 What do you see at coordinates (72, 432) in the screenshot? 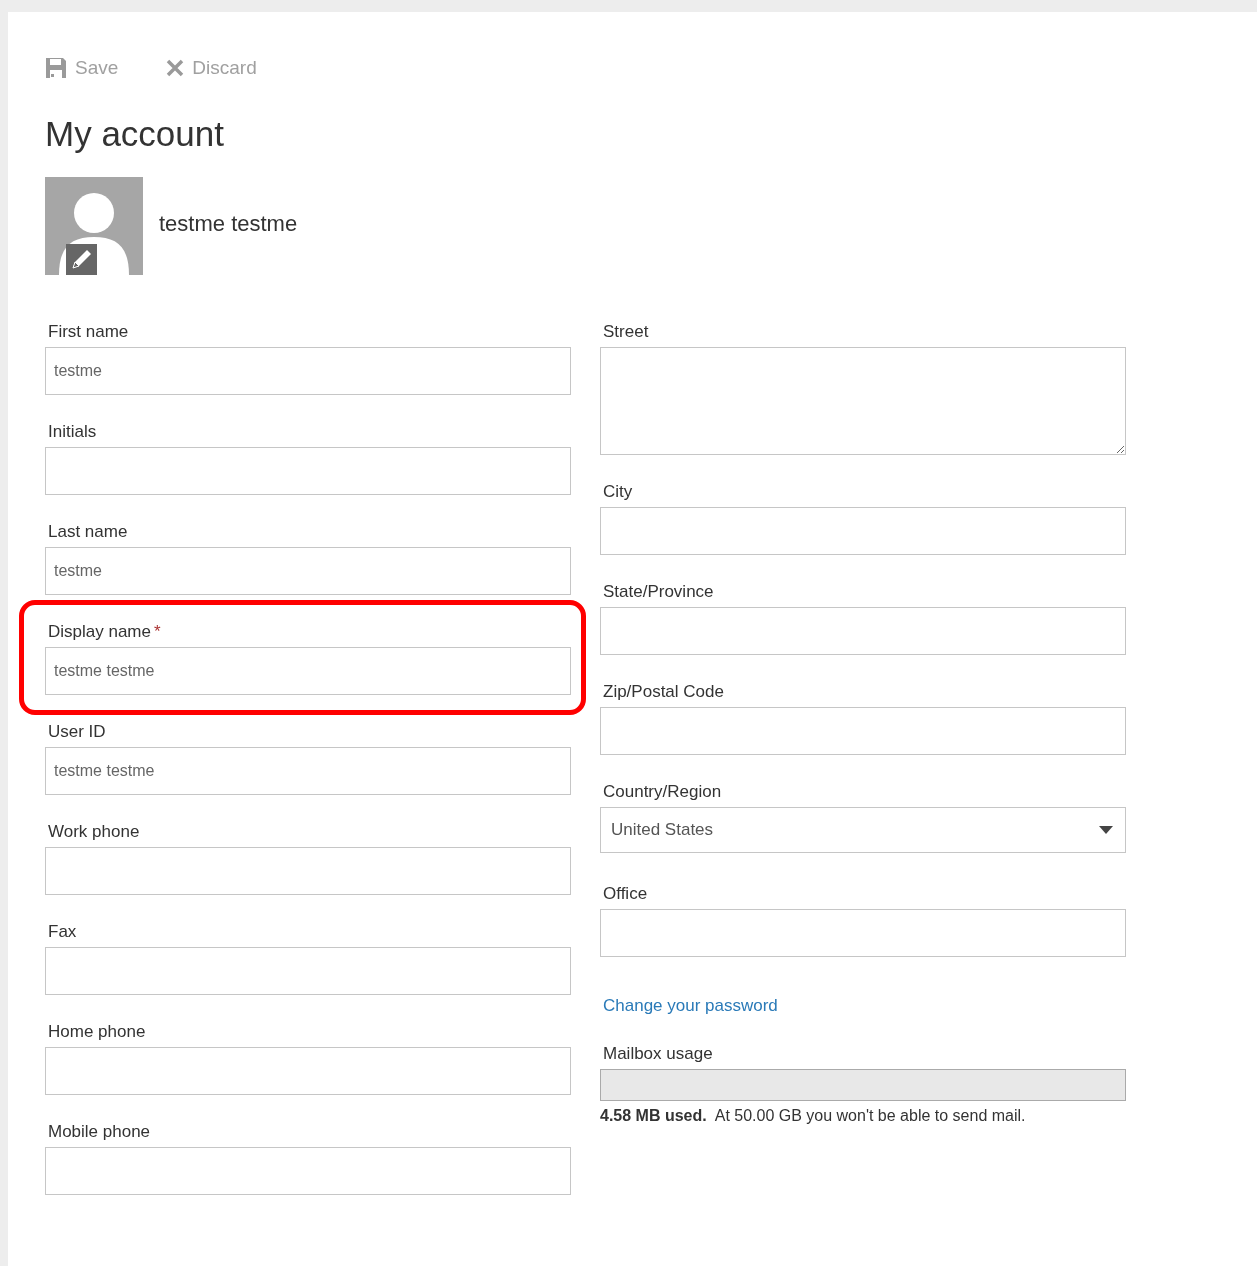
I see `field-label: Initials` at bounding box center [72, 432].